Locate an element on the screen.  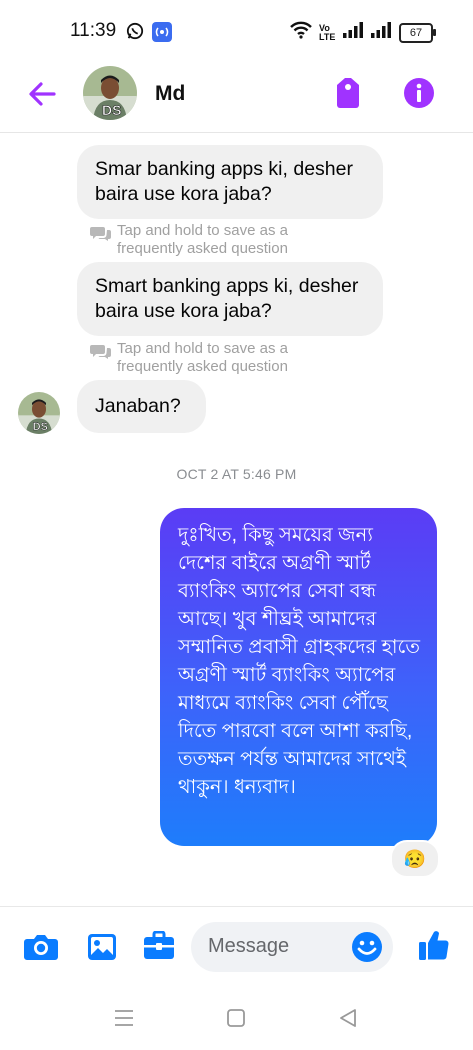
message-composer is located at coordinates (236, 947).